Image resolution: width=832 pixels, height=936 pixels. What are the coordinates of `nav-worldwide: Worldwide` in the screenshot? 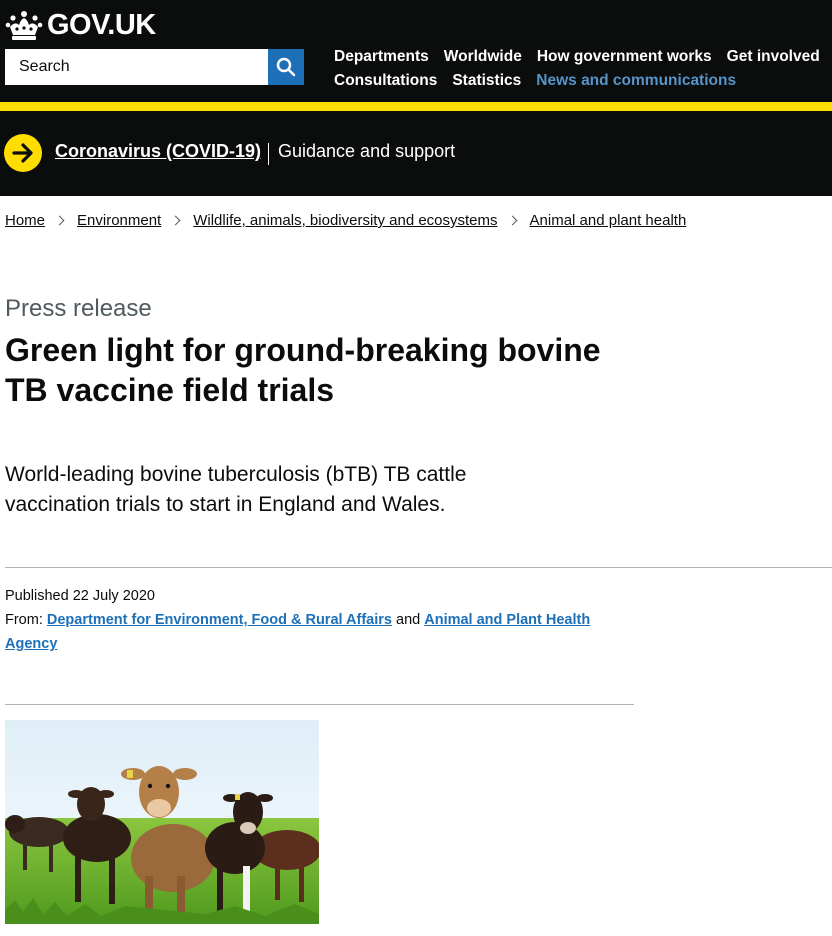 It's located at (483, 57).